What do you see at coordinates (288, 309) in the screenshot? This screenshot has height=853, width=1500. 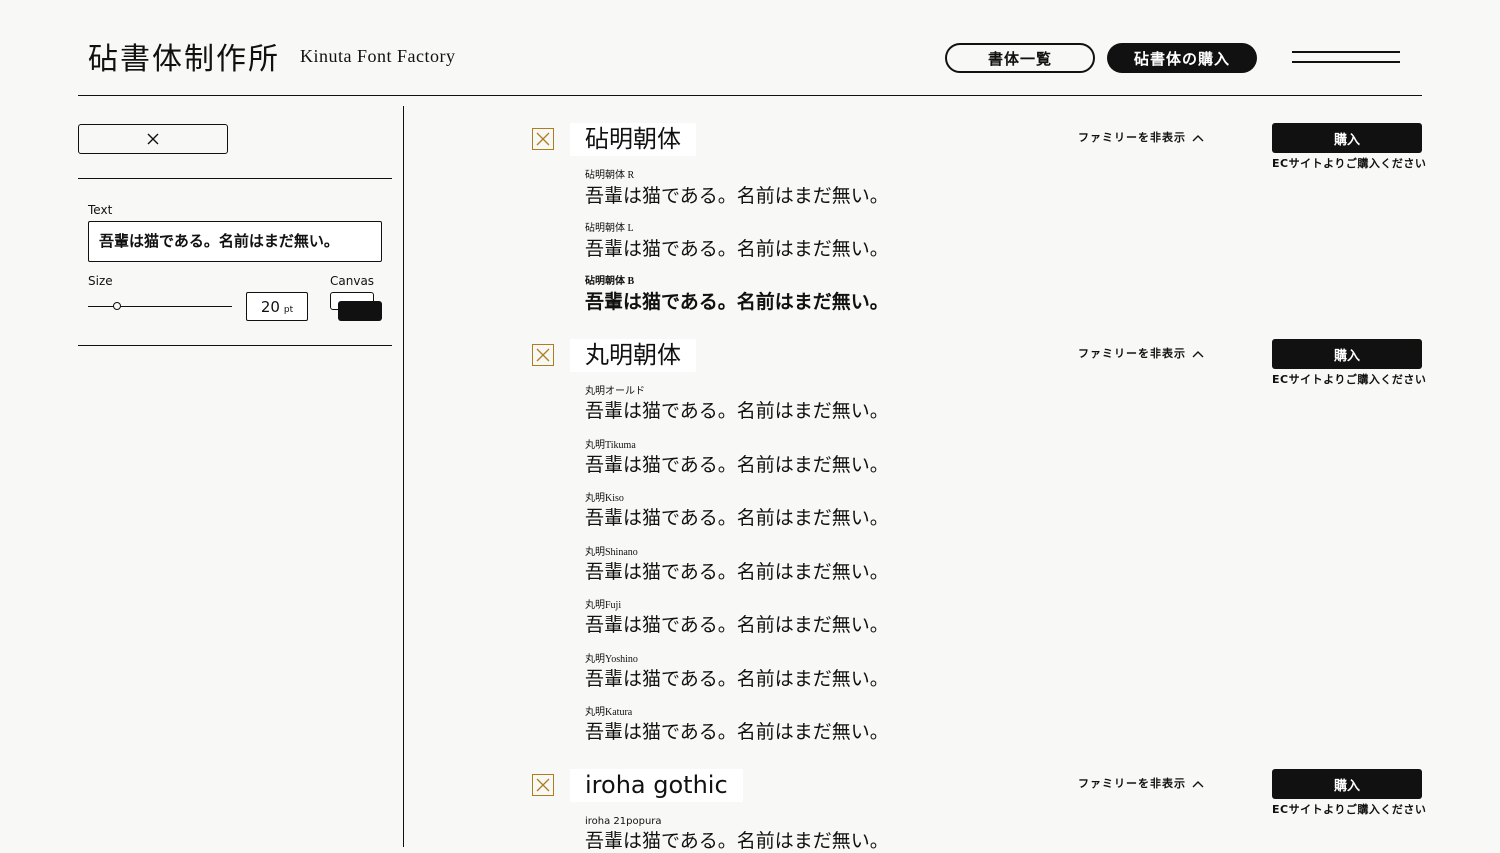 I see `size-unit: pt` at bounding box center [288, 309].